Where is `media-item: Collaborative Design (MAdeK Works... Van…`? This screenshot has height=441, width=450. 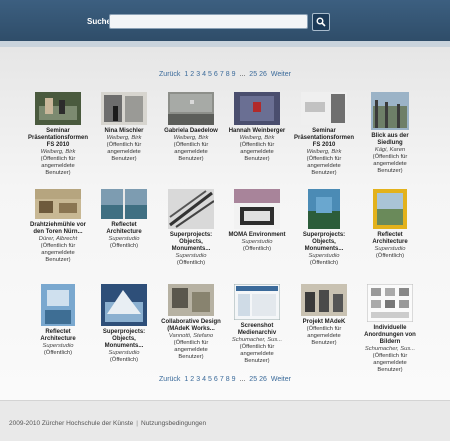
media-item: Collaborative Design (MAdeK Works... Van… is located at coordinates (191, 322).